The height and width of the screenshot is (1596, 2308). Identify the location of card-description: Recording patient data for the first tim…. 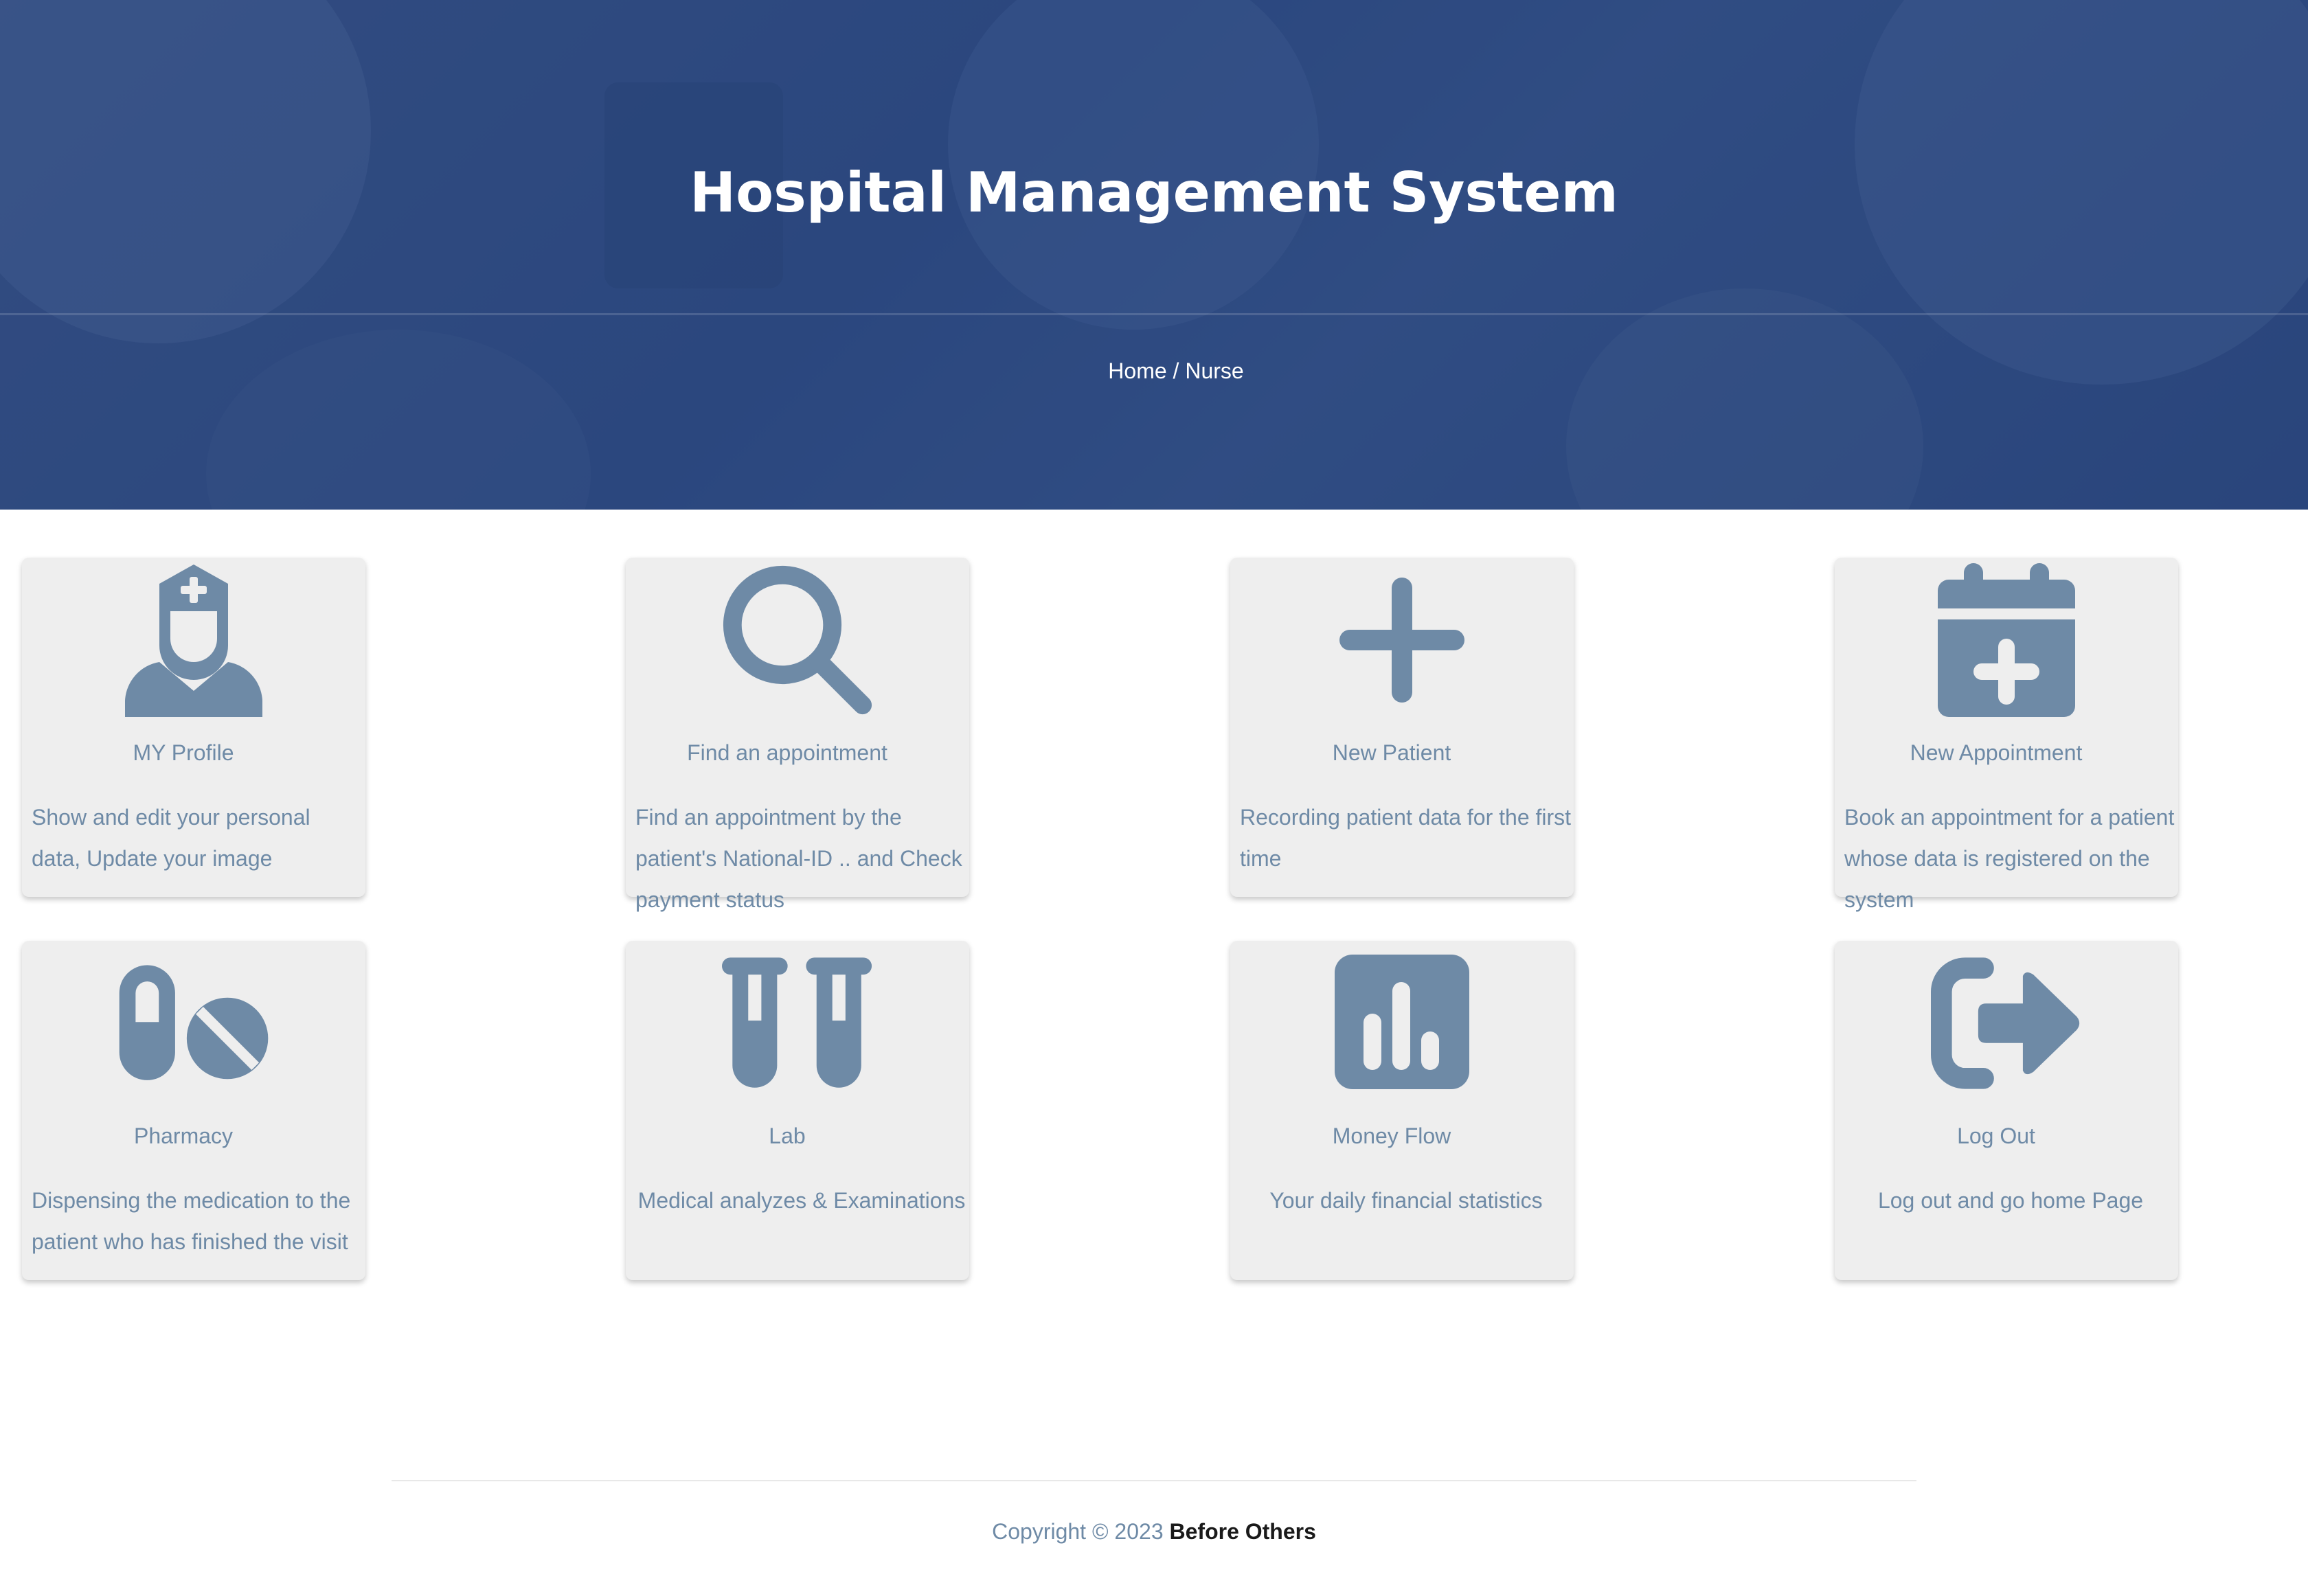
(1406, 838).